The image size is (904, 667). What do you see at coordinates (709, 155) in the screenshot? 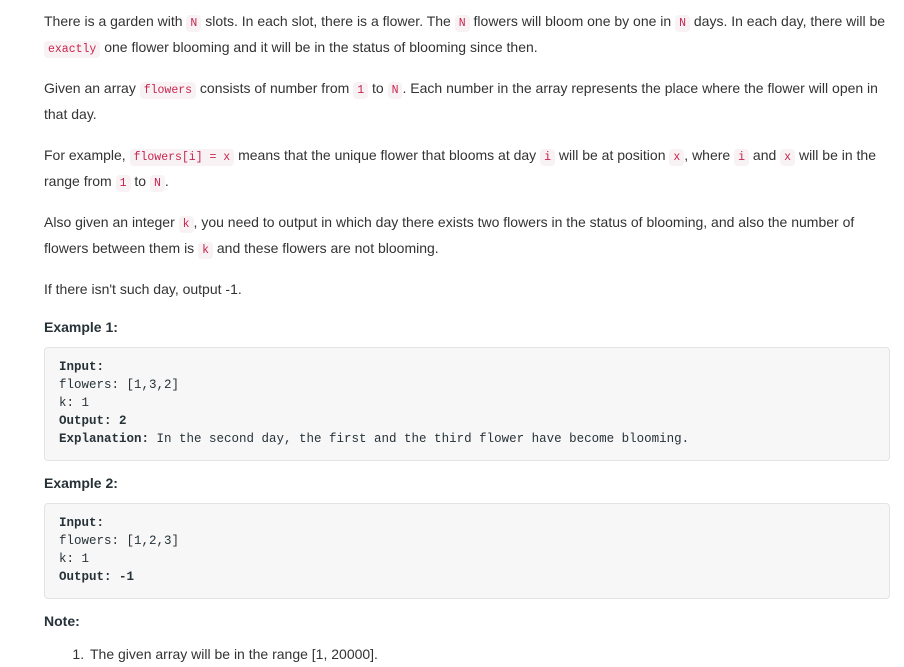
I see `paragraph-text: , where` at bounding box center [709, 155].